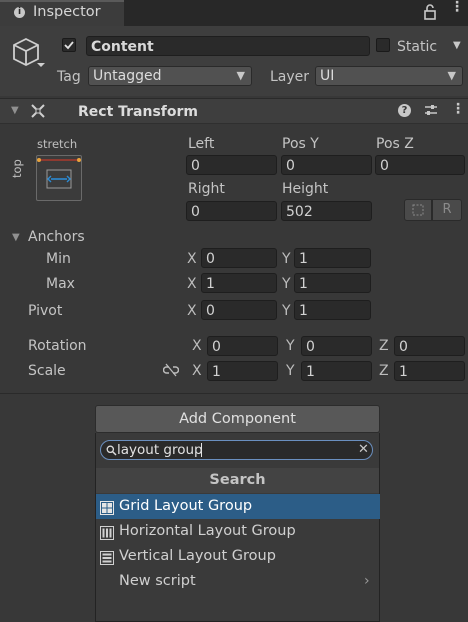 Image resolution: width=468 pixels, height=622 pixels. Describe the element at coordinates (383, 45) in the screenshot. I see `static-checkbox` at that location.